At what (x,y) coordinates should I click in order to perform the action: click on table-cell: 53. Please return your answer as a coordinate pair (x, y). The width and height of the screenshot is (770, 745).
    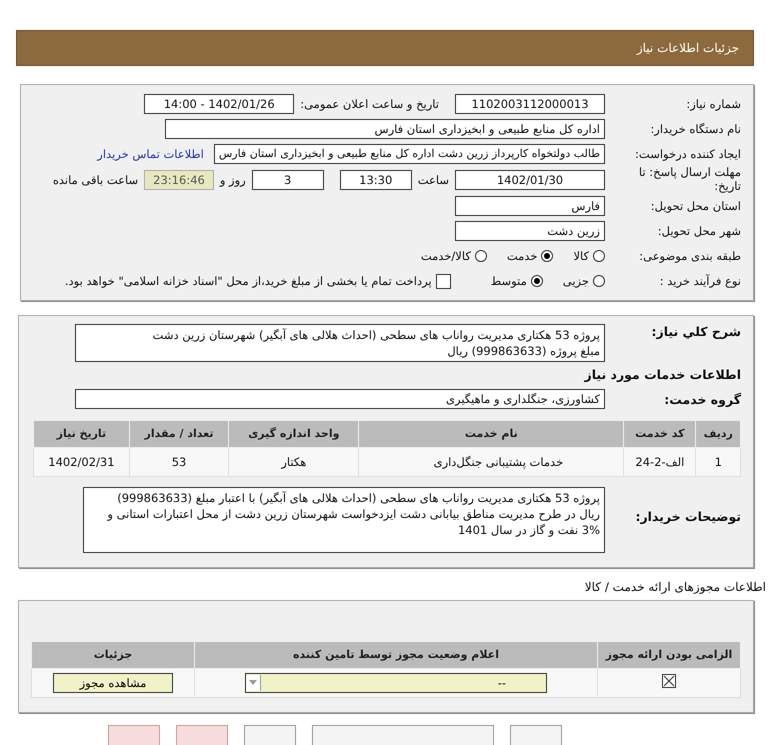
    Looking at the image, I should click on (179, 461).